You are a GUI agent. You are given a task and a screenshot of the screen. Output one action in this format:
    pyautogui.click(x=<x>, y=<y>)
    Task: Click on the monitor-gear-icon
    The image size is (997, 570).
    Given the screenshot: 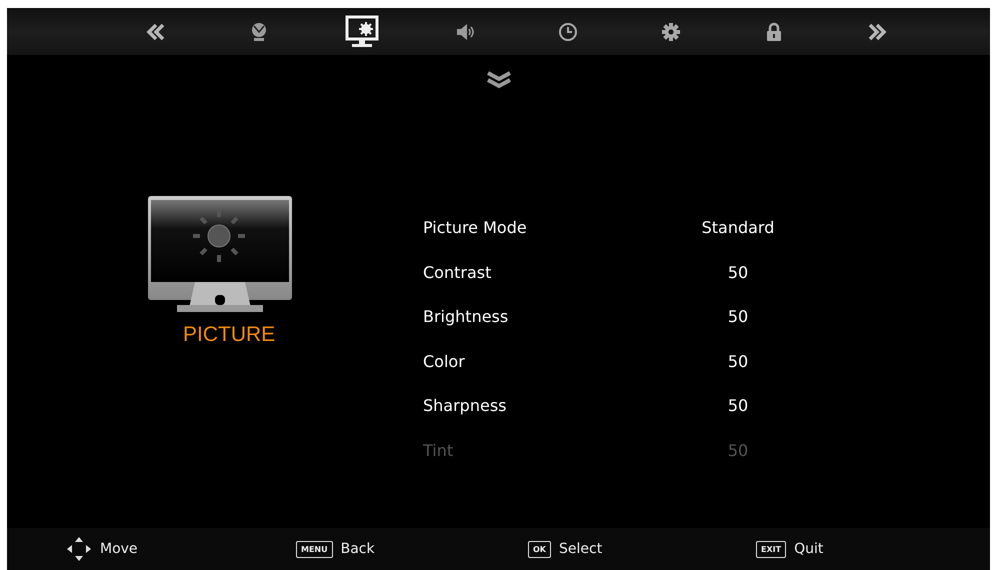 What is the action you would take?
    pyautogui.click(x=361, y=31)
    